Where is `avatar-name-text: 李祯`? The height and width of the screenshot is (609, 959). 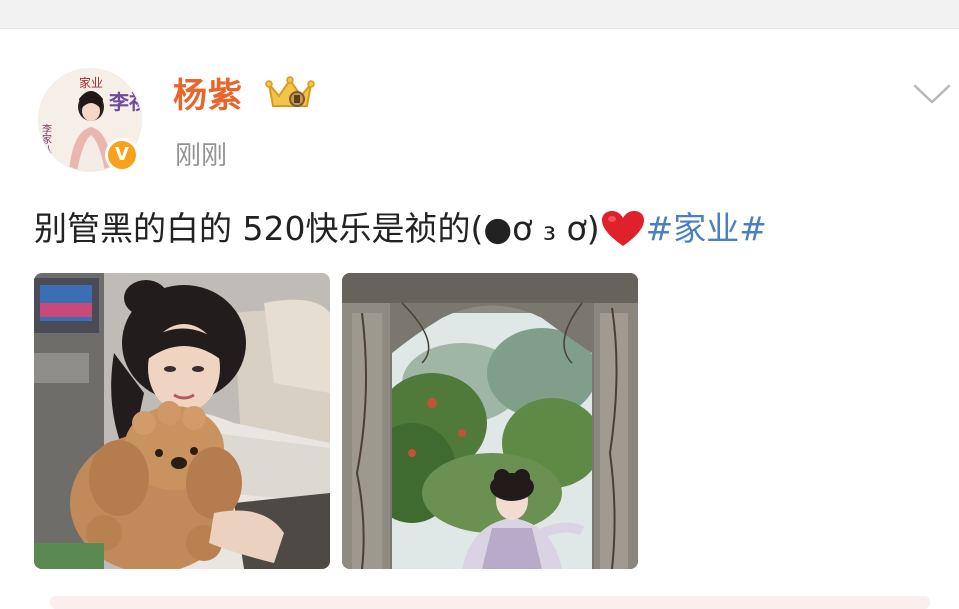
avatar-name-text: 李祯 is located at coordinates (124, 102).